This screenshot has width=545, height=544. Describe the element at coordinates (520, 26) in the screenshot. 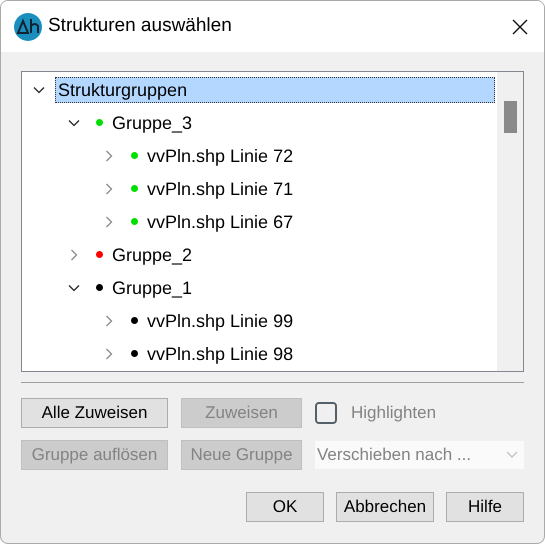

I see `close-icon` at that location.